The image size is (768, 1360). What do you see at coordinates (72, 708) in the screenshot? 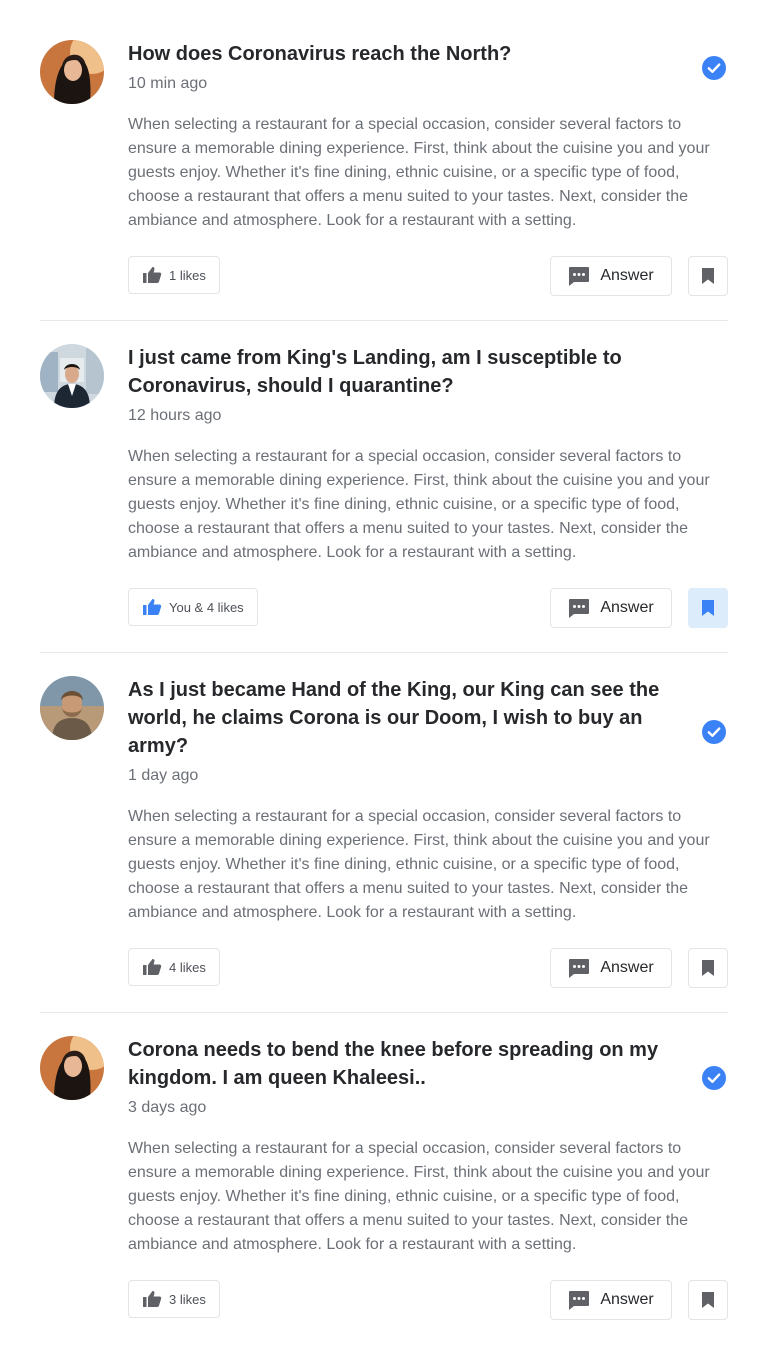
I see `avatar-man-beard-icon` at bounding box center [72, 708].